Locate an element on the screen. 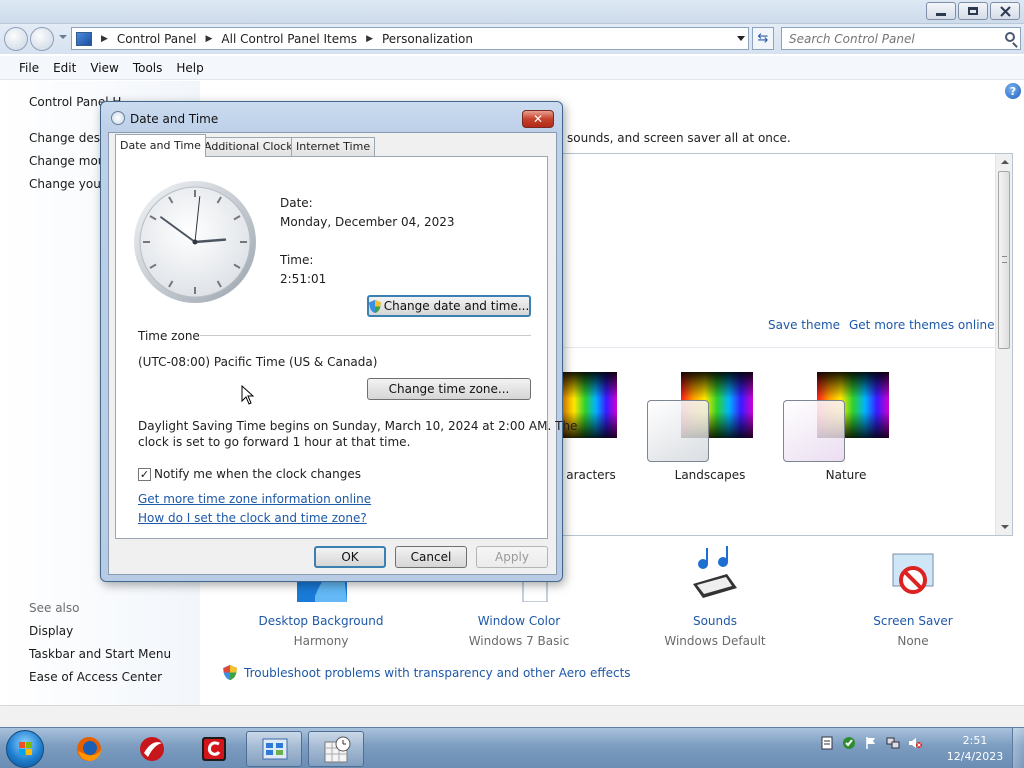 The height and width of the screenshot is (768, 1024). firefox-icon is located at coordinates (89, 749).